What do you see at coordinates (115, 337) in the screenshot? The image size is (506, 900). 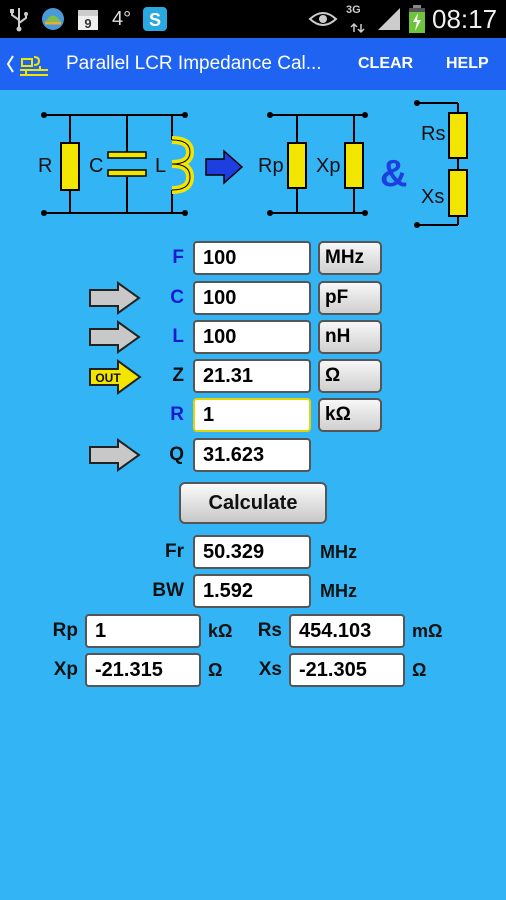 I see `inductance-arrow-button` at bounding box center [115, 337].